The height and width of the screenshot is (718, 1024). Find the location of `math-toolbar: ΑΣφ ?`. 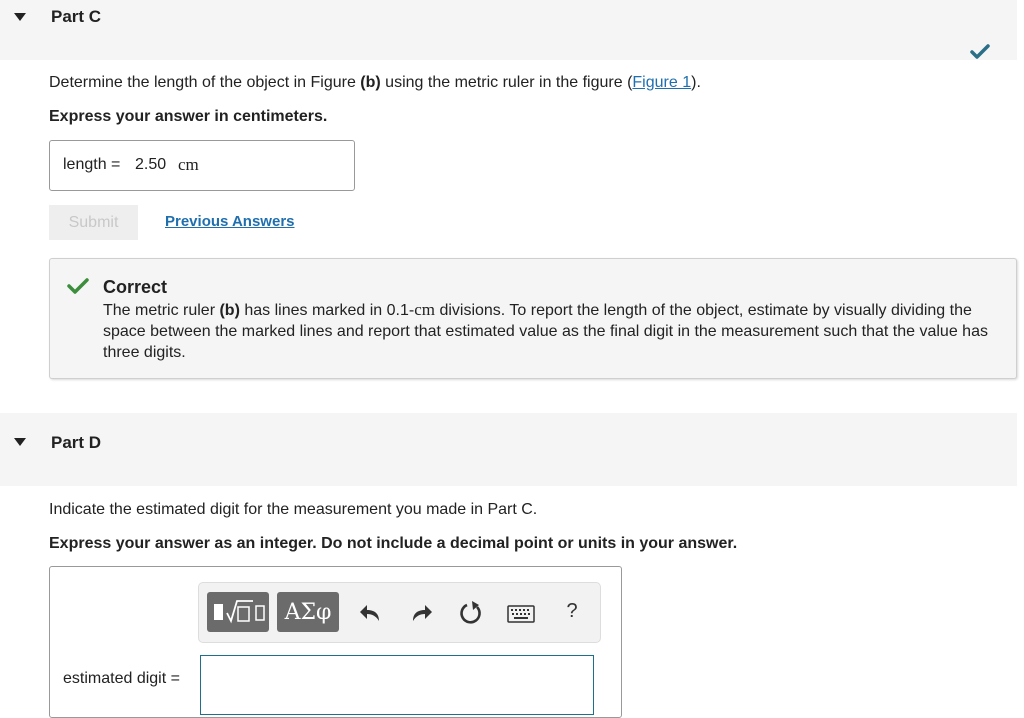

math-toolbar: ΑΣφ ? is located at coordinates (399, 612).